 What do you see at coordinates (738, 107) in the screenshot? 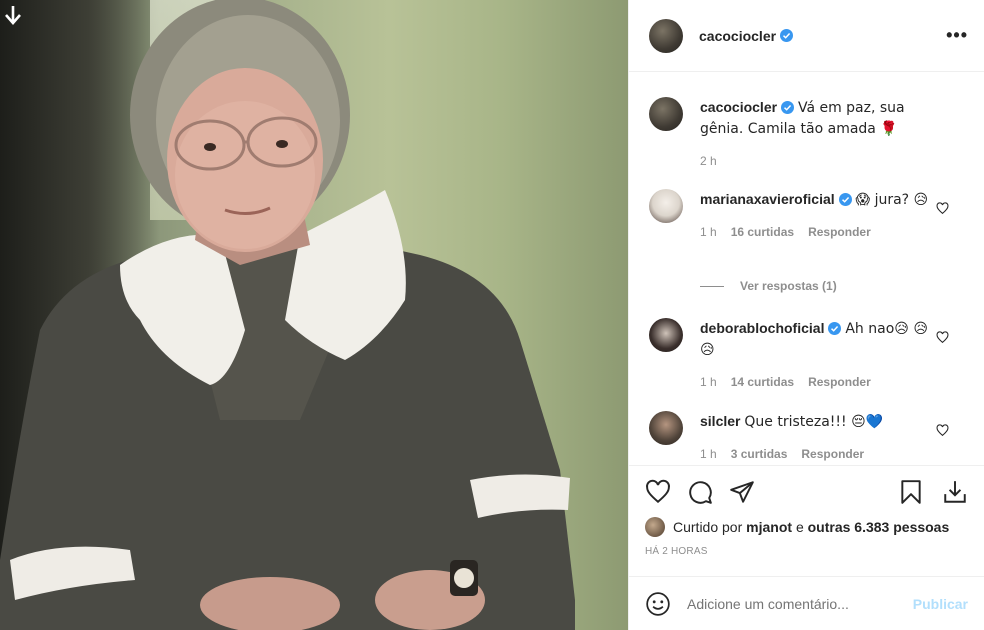
I see `caption-username: cacociocler` at bounding box center [738, 107].